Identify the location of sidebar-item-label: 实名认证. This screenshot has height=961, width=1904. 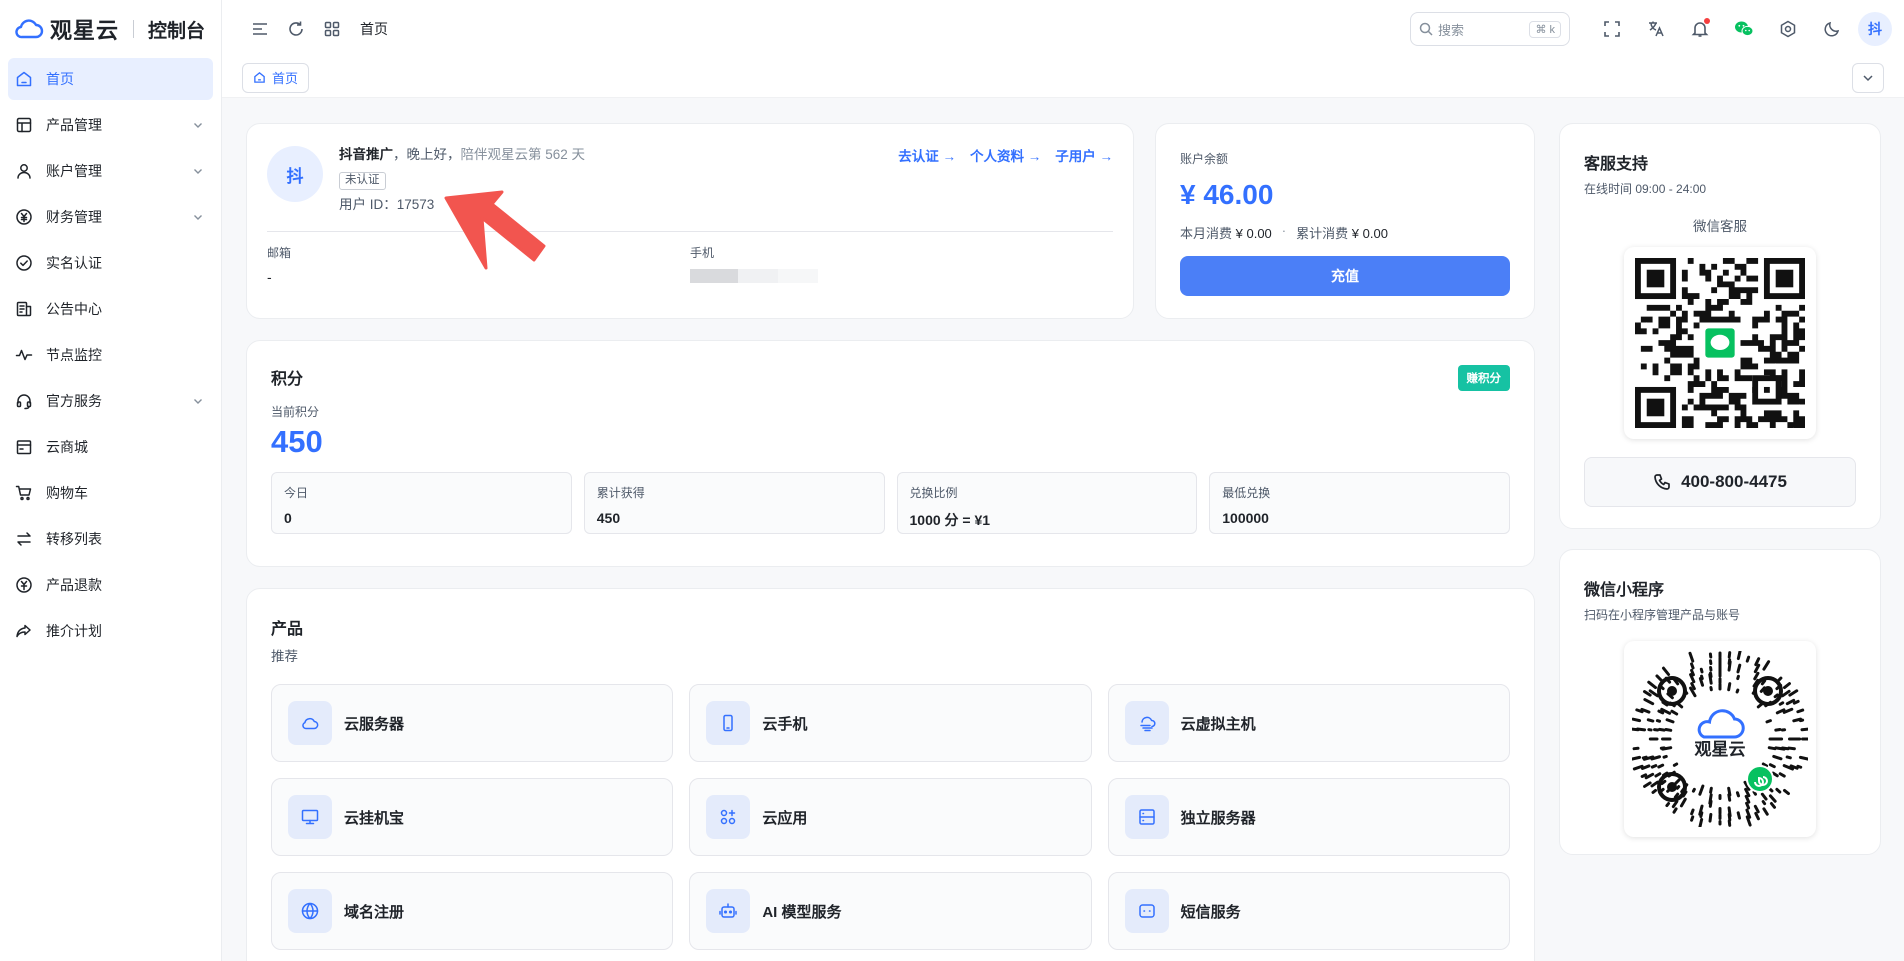
(74, 263).